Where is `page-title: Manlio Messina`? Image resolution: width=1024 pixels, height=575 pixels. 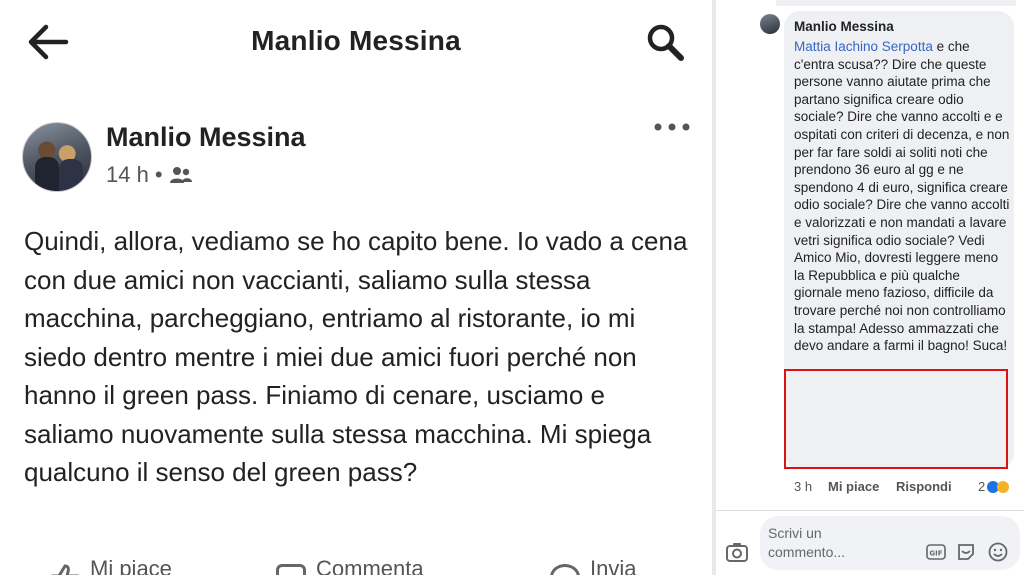
page-title: Manlio Messina is located at coordinates (356, 40).